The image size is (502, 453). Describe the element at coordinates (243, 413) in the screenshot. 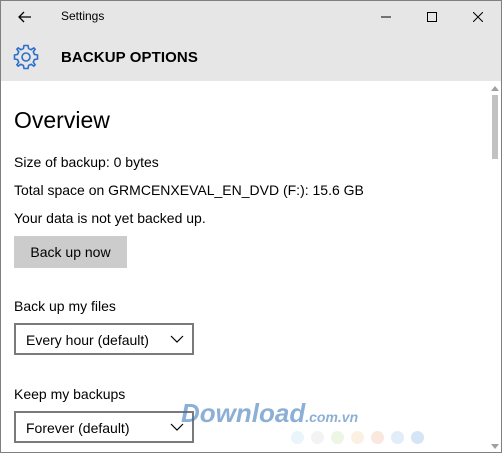

I see `watermark-text: Download` at that location.